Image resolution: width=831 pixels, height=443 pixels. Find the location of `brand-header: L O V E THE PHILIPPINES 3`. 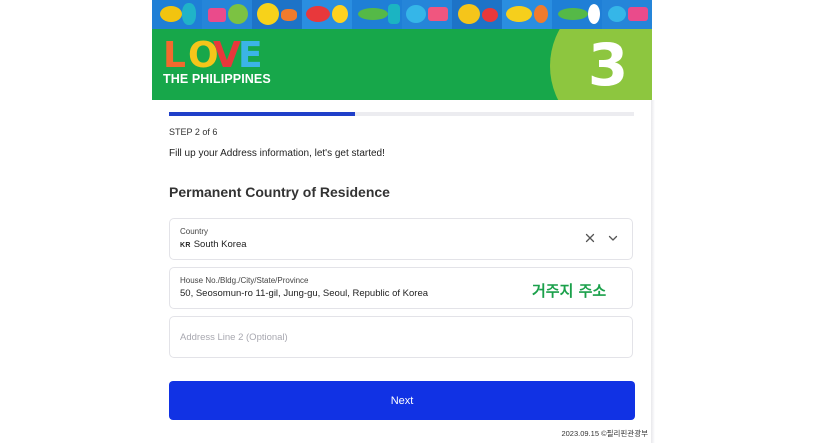

brand-header: L O V E THE PHILIPPINES 3 is located at coordinates (402, 64).